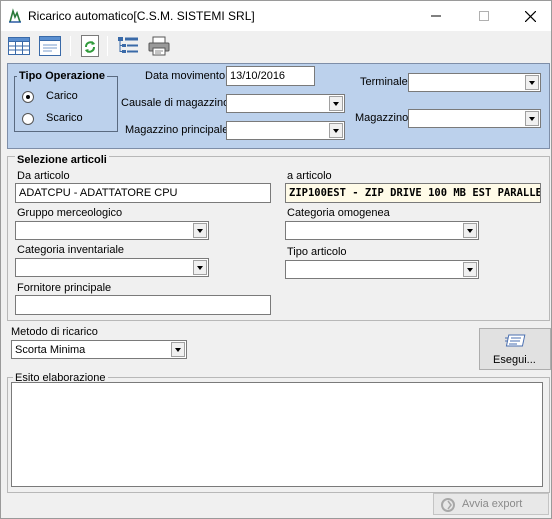  Describe the element at coordinates (474, 82) in the screenshot. I see `terminale-combo` at that location.